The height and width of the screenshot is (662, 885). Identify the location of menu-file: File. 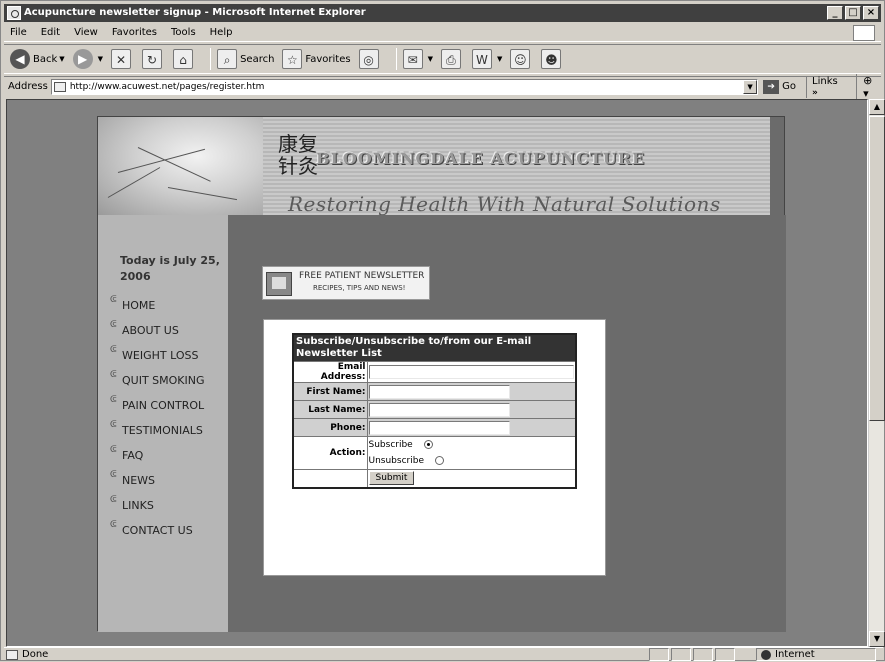
(18, 32).